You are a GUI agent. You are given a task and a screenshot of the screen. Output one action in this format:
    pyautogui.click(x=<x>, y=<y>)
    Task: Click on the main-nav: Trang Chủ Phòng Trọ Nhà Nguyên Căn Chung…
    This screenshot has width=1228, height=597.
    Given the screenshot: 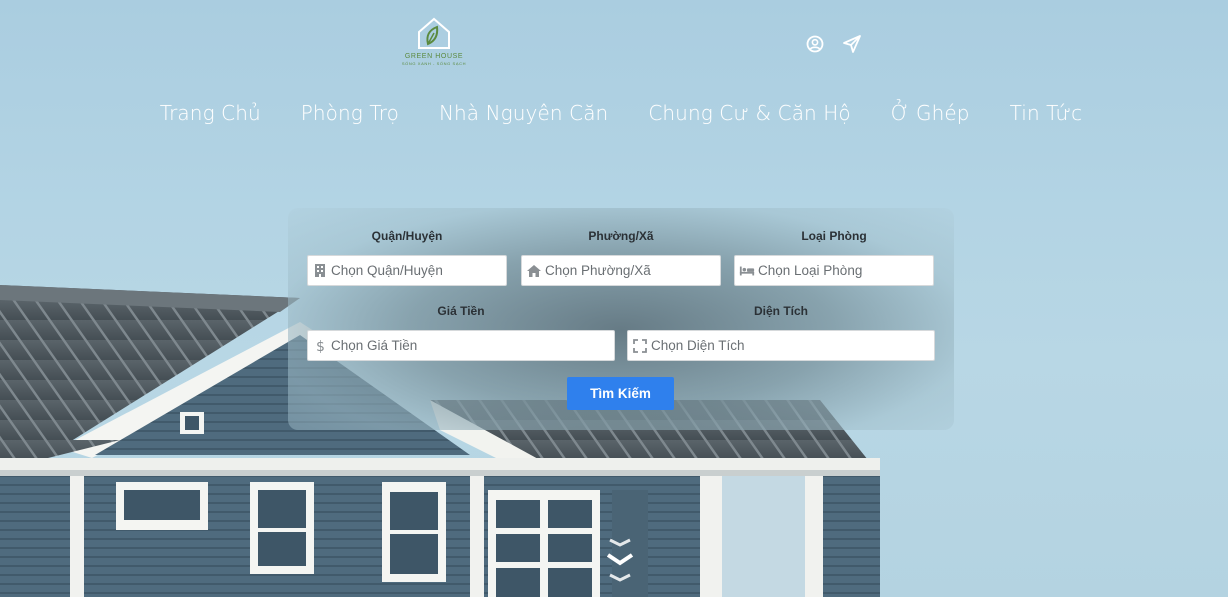 What is the action you would take?
    pyautogui.click(x=614, y=113)
    